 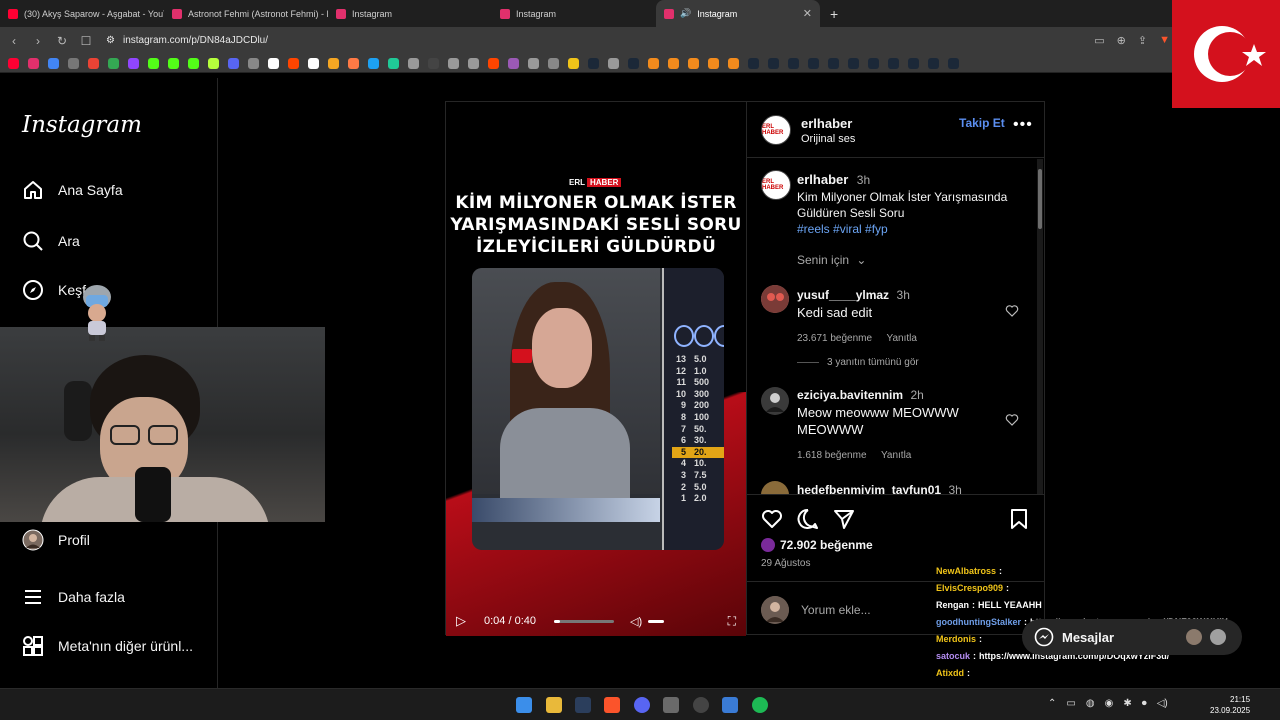 I want to click on chevron-up-icon: ⌃, so click(x=1052, y=703).